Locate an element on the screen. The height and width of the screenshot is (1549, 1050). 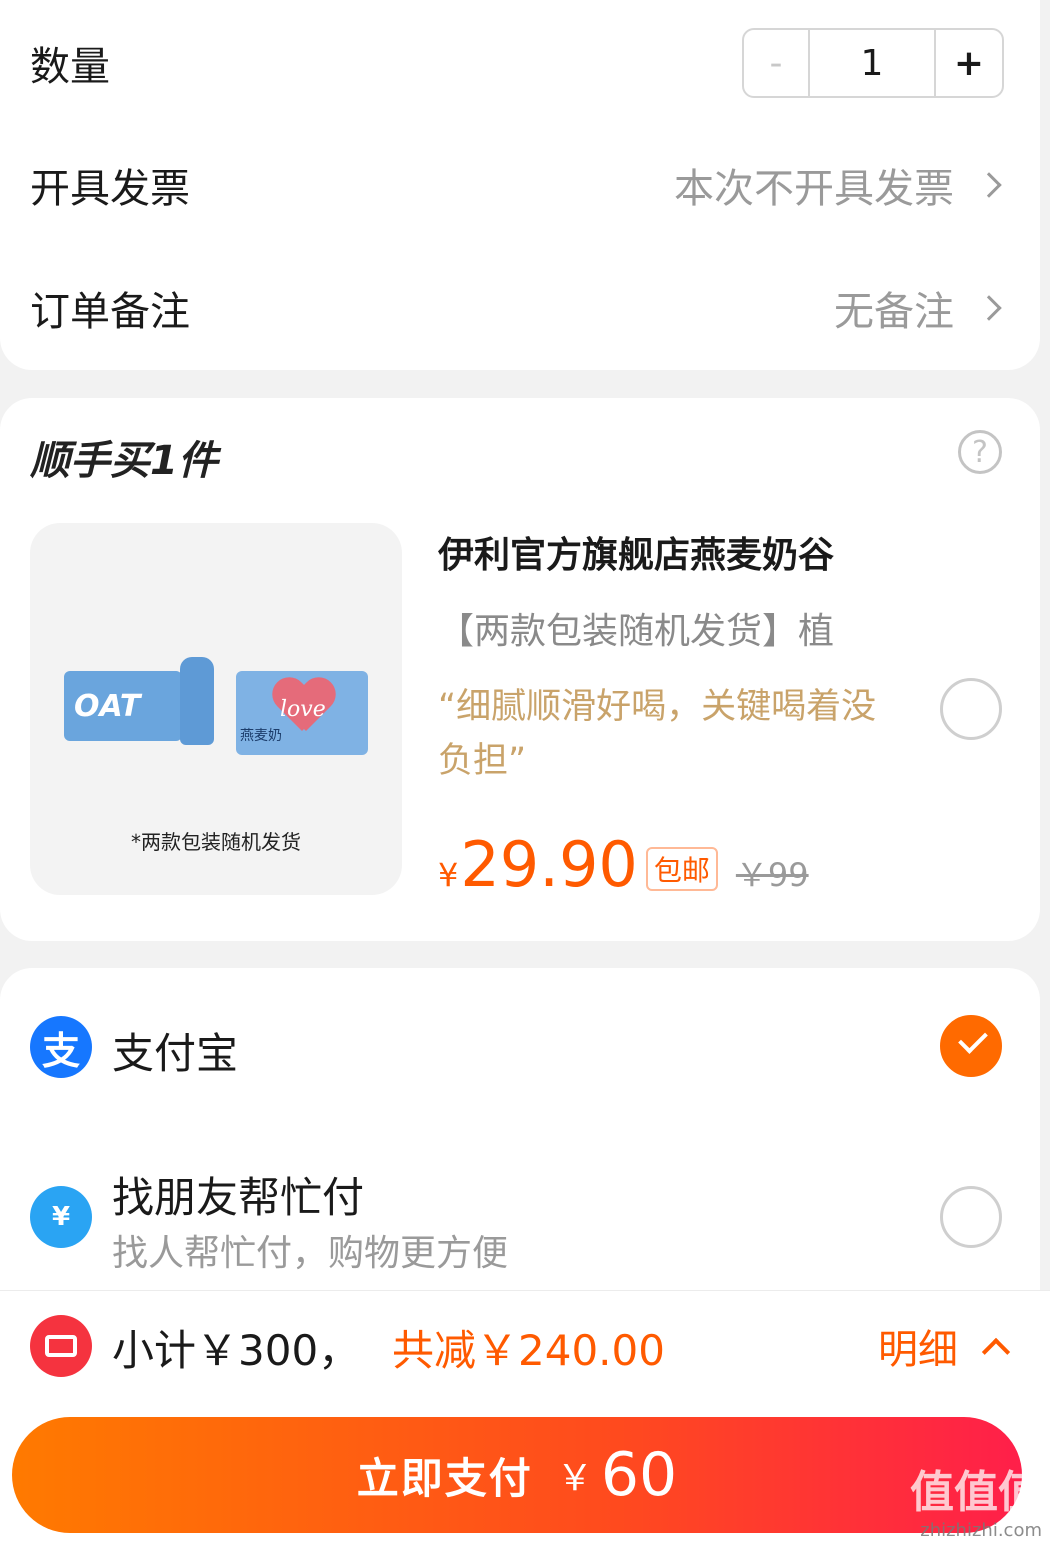
chevron-up-icon is located at coordinates (996, 1352).